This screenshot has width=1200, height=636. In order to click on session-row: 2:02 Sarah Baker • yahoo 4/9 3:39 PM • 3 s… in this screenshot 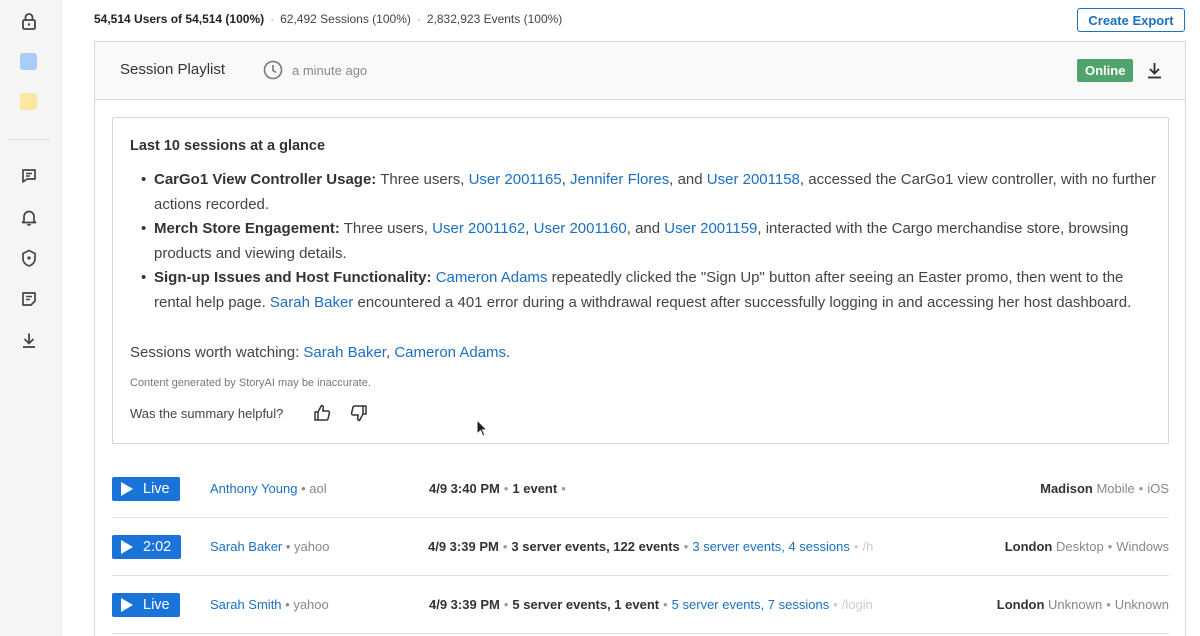, I will do `click(640, 547)`.